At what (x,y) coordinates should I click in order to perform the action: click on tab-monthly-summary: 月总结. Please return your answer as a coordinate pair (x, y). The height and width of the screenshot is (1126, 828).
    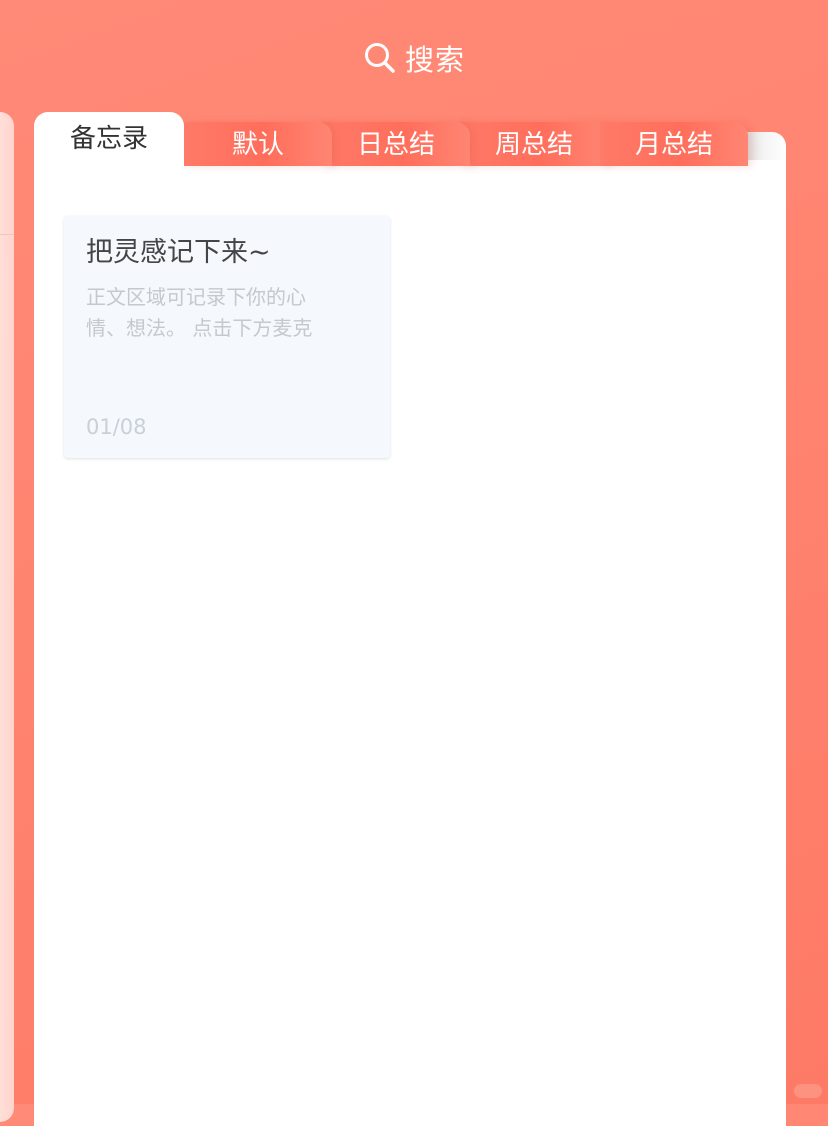
    Looking at the image, I should click on (674, 144).